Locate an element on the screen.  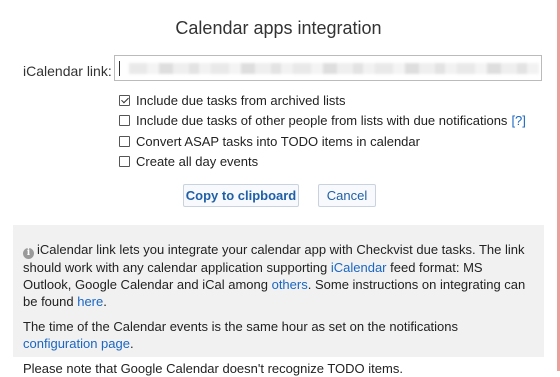
option-archived-lists: Include due tasks from archived lists is located at coordinates (322, 100).